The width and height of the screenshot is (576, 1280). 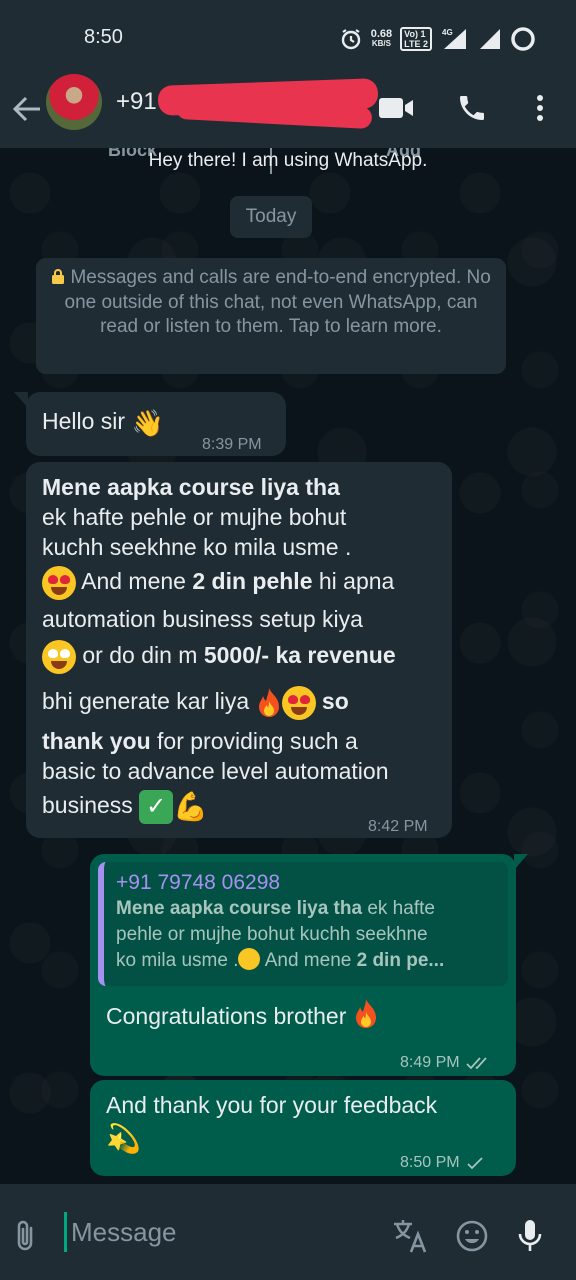 What do you see at coordinates (74, 102) in the screenshot?
I see `contact-avatar` at bounding box center [74, 102].